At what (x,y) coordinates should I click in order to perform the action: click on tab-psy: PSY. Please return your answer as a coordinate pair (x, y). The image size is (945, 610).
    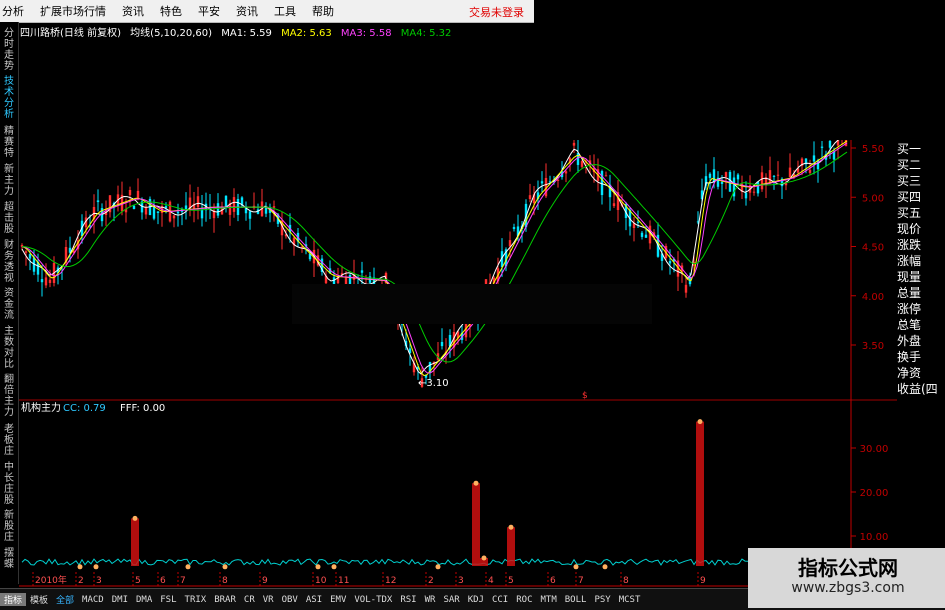
    Looking at the image, I should click on (602, 600).